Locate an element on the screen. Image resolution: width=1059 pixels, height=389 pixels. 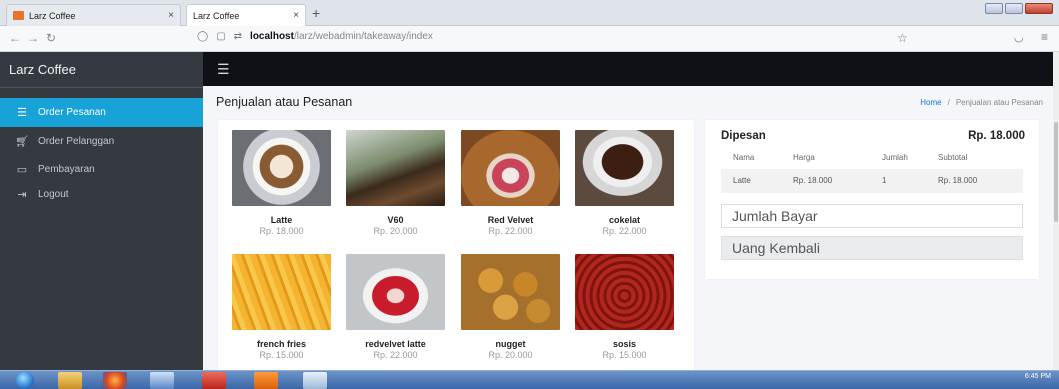
product-card-cokelat: cokelat Rp. 22.000 is located at coordinates (624, 183).